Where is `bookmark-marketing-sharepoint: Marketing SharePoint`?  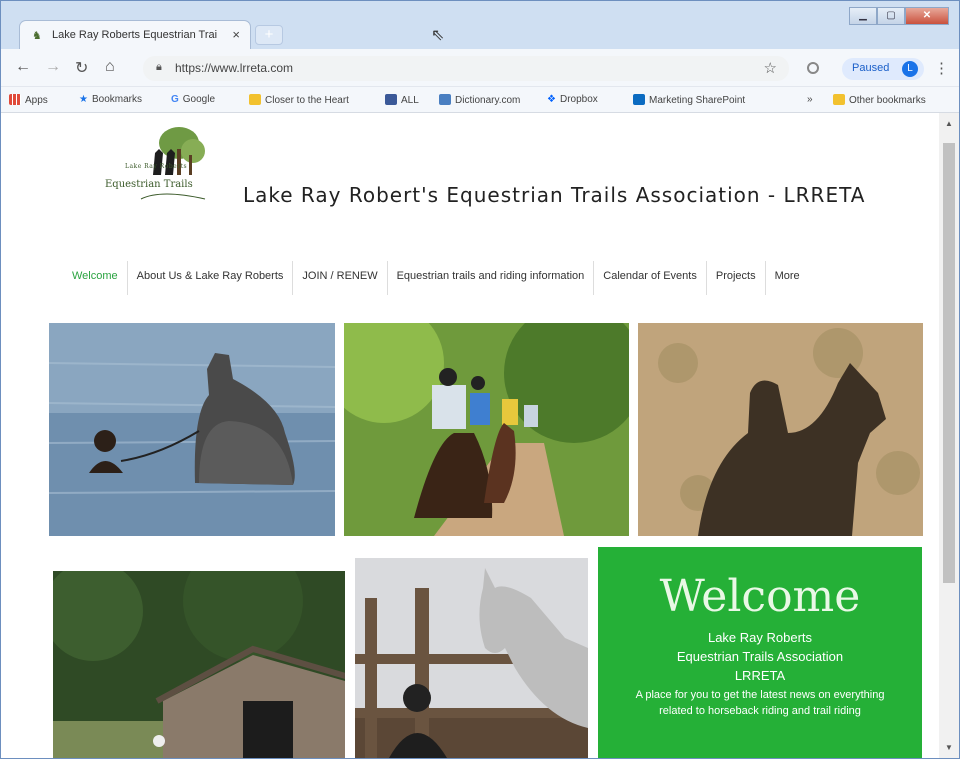
bookmark-marketing-sharepoint: Marketing SharePoint is located at coordinates (689, 100).